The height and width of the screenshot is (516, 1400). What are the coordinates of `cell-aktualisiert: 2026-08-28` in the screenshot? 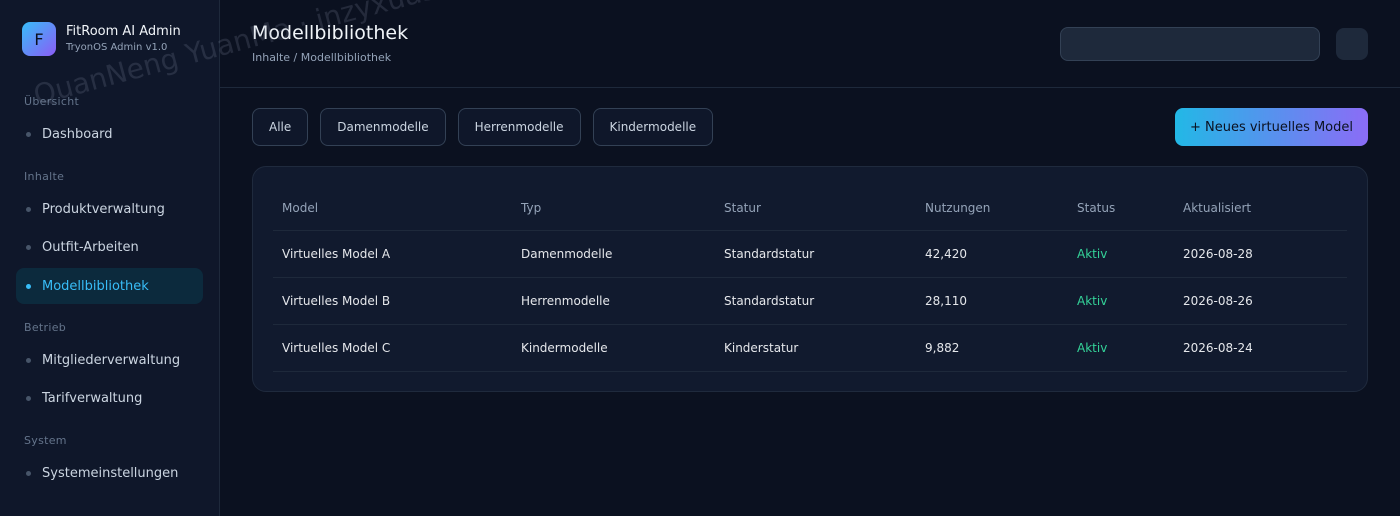 It's located at (1218, 254).